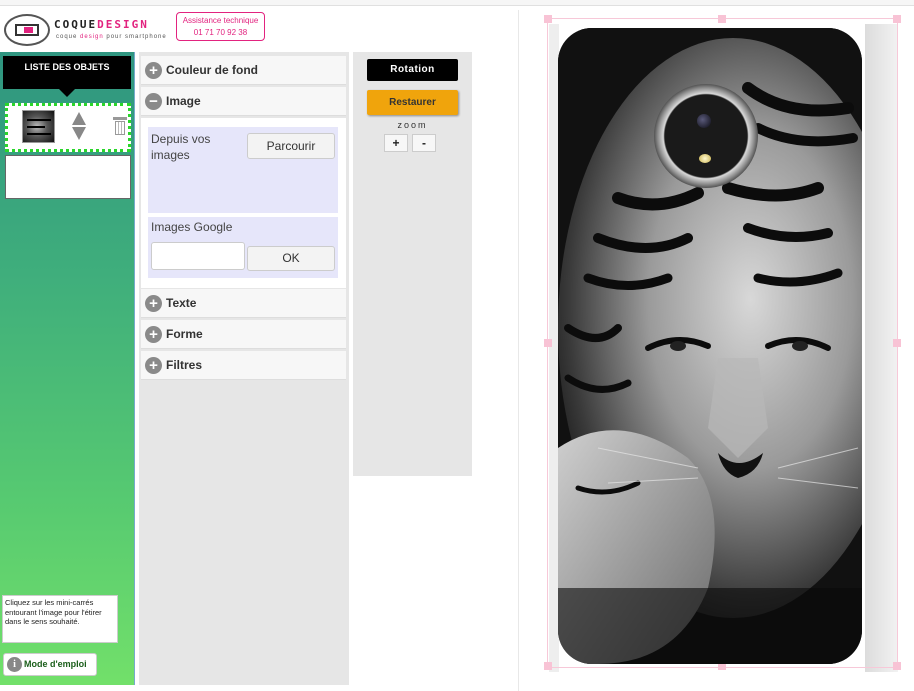  Describe the element at coordinates (548, 343) in the screenshot. I see `resize-handle-l` at that location.